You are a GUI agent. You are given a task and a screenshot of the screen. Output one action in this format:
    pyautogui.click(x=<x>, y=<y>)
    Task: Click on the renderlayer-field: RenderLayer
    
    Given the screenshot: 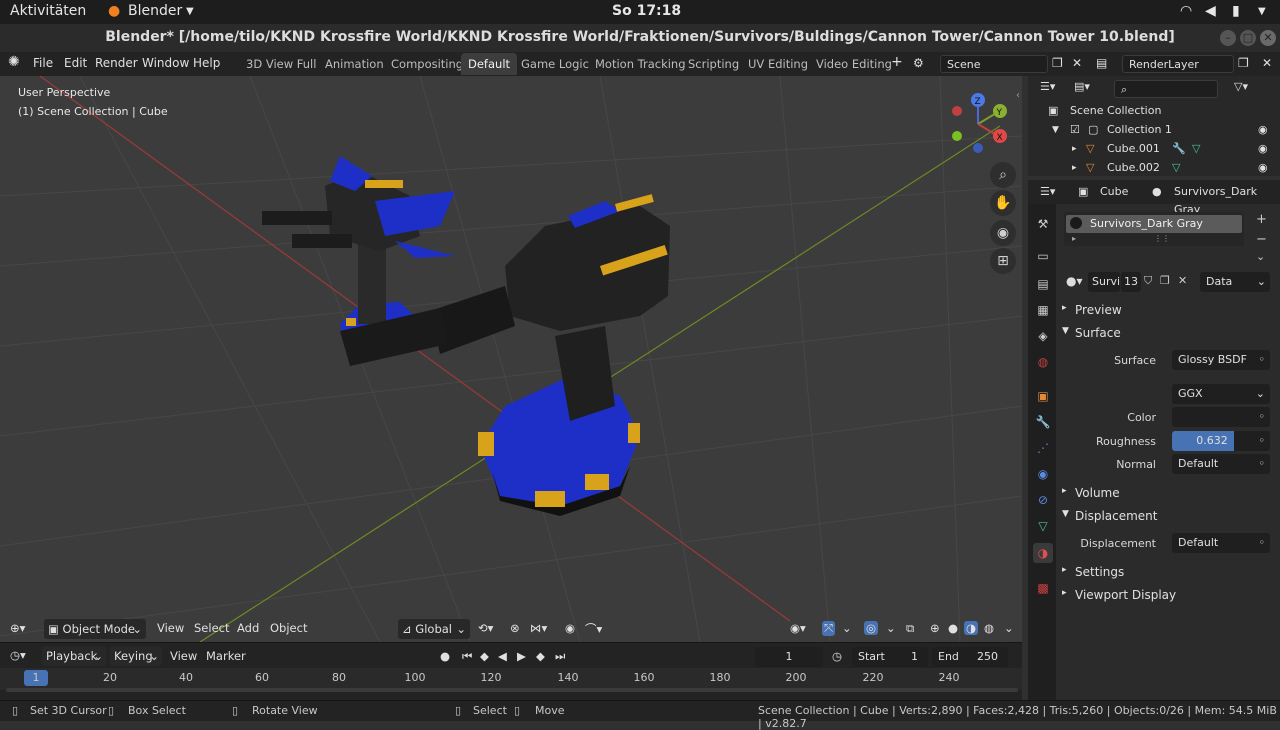 What is the action you would take?
    pyautogui.click(x=1178, y=64)
    